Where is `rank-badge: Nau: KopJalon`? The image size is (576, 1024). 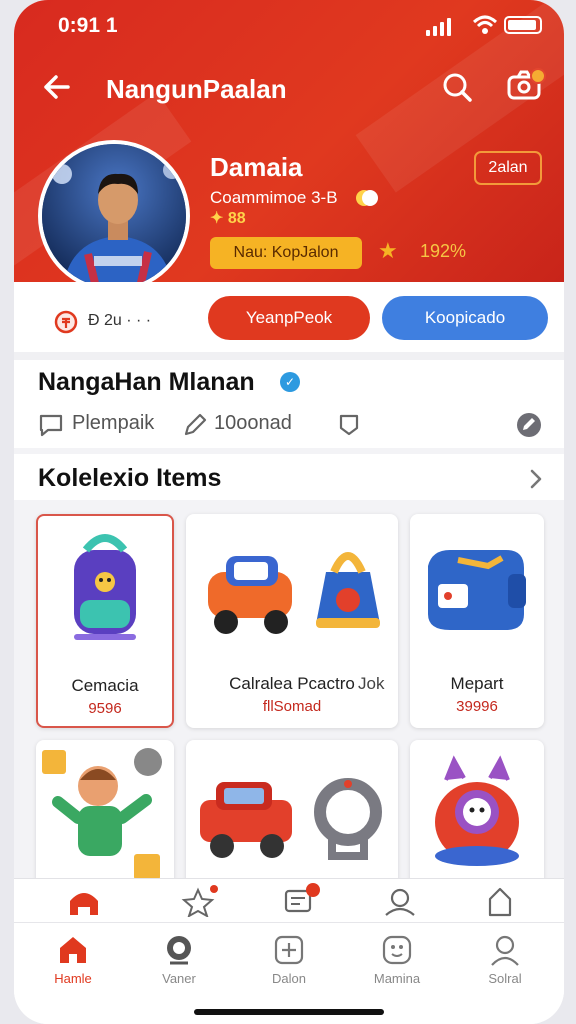
rank-badge: Nau: KopJalon is located at coordinates (286, 253).